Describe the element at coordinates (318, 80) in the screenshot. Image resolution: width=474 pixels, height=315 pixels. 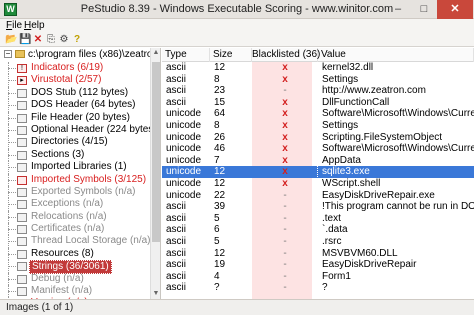
I see `table-row: ascii 8 x Settings` at that location.